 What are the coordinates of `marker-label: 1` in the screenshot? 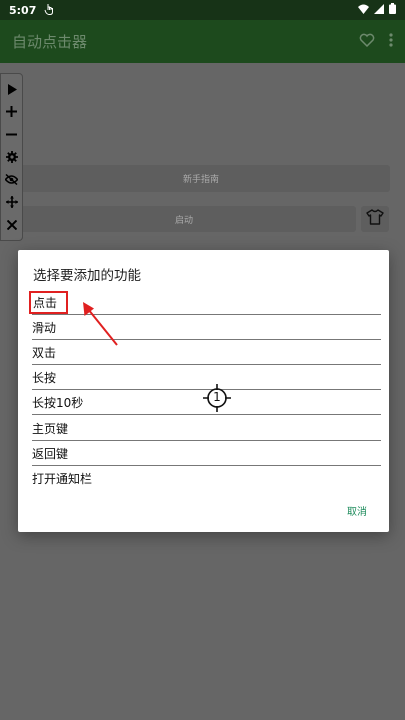 It's located at (217, 397).